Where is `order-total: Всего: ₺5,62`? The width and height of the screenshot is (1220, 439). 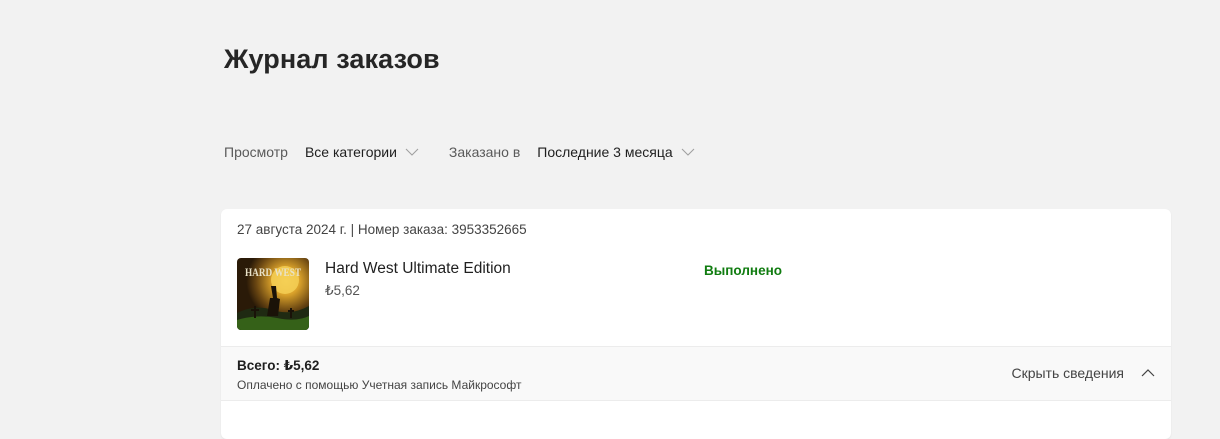 order-total: Всего: ₺5,62 is located at coordinates (278, 365).